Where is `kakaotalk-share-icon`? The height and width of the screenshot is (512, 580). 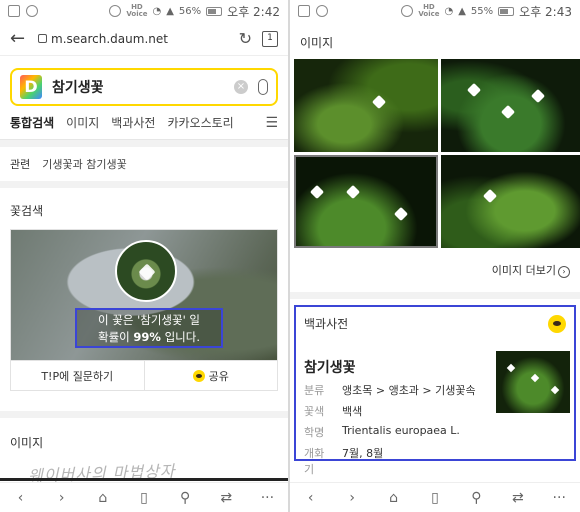 kakaotalk-share-icon is located at coordinates (557, 324).